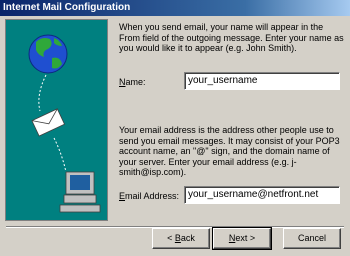 This screenshot has height=256, width=350. Describe the element at coordinates (312, 238) in the screenshot. I see `cancel-button: Cancel` at that location.